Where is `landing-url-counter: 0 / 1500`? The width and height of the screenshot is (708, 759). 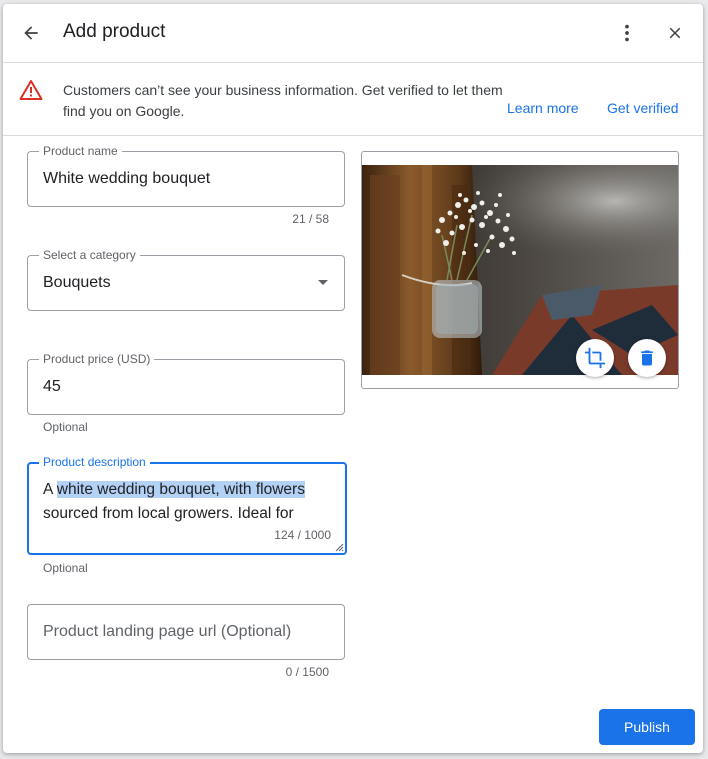 landing-url-counter: 0 / 1500 is located at coordinates (307, 672).